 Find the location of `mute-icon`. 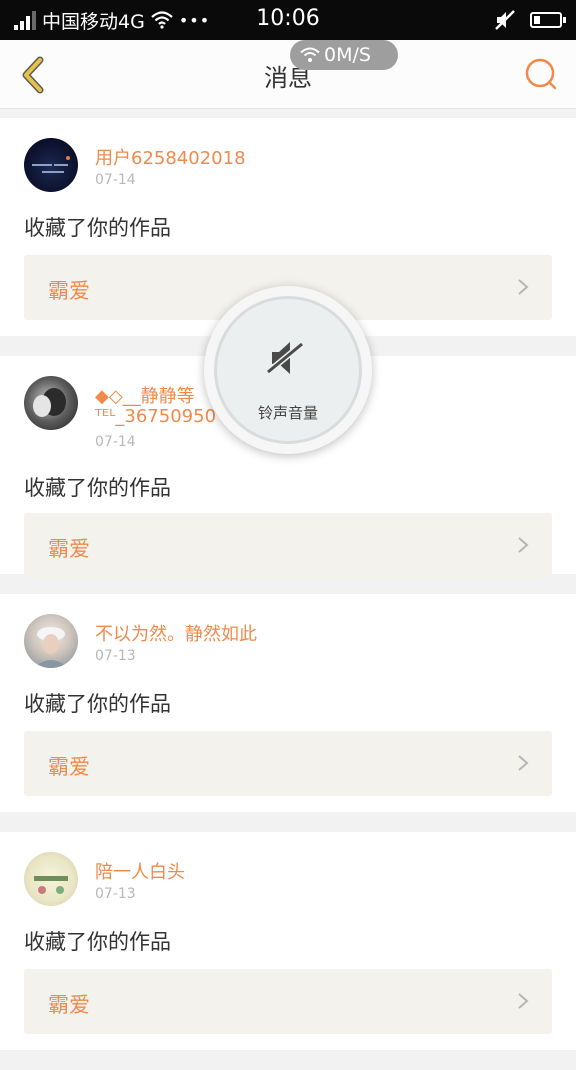

mute-icon is located at coordinates (505, 20).